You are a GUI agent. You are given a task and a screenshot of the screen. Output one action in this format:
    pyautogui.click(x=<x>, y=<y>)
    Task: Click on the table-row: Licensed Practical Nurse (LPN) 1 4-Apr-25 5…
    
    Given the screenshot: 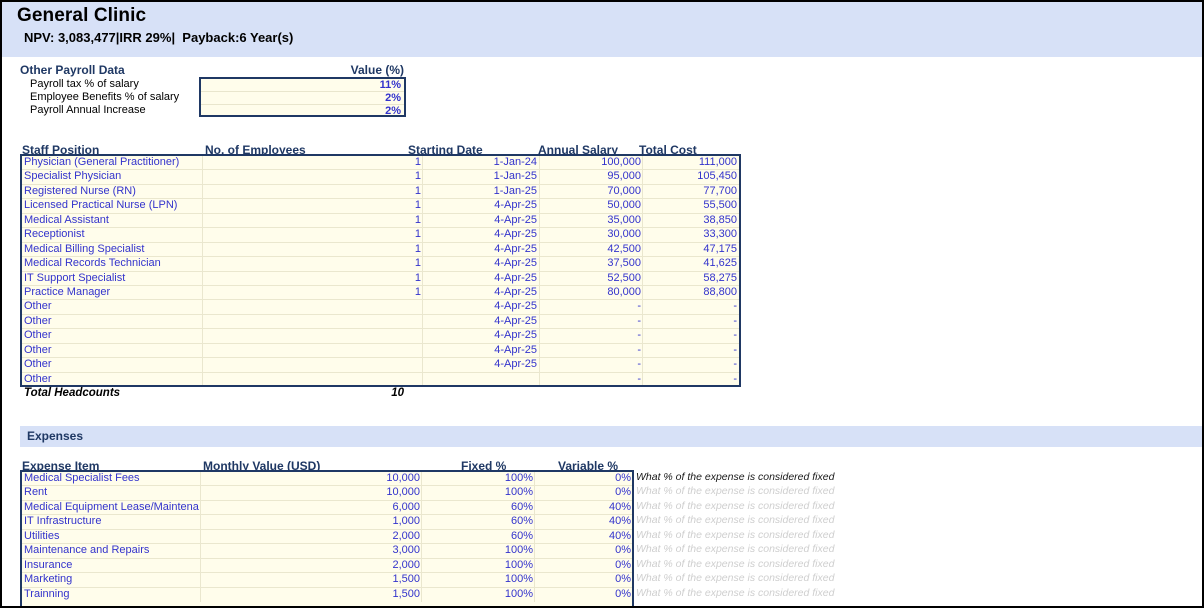 What is the action you would take?
    pyautogui.click(x=380, y=206)
    